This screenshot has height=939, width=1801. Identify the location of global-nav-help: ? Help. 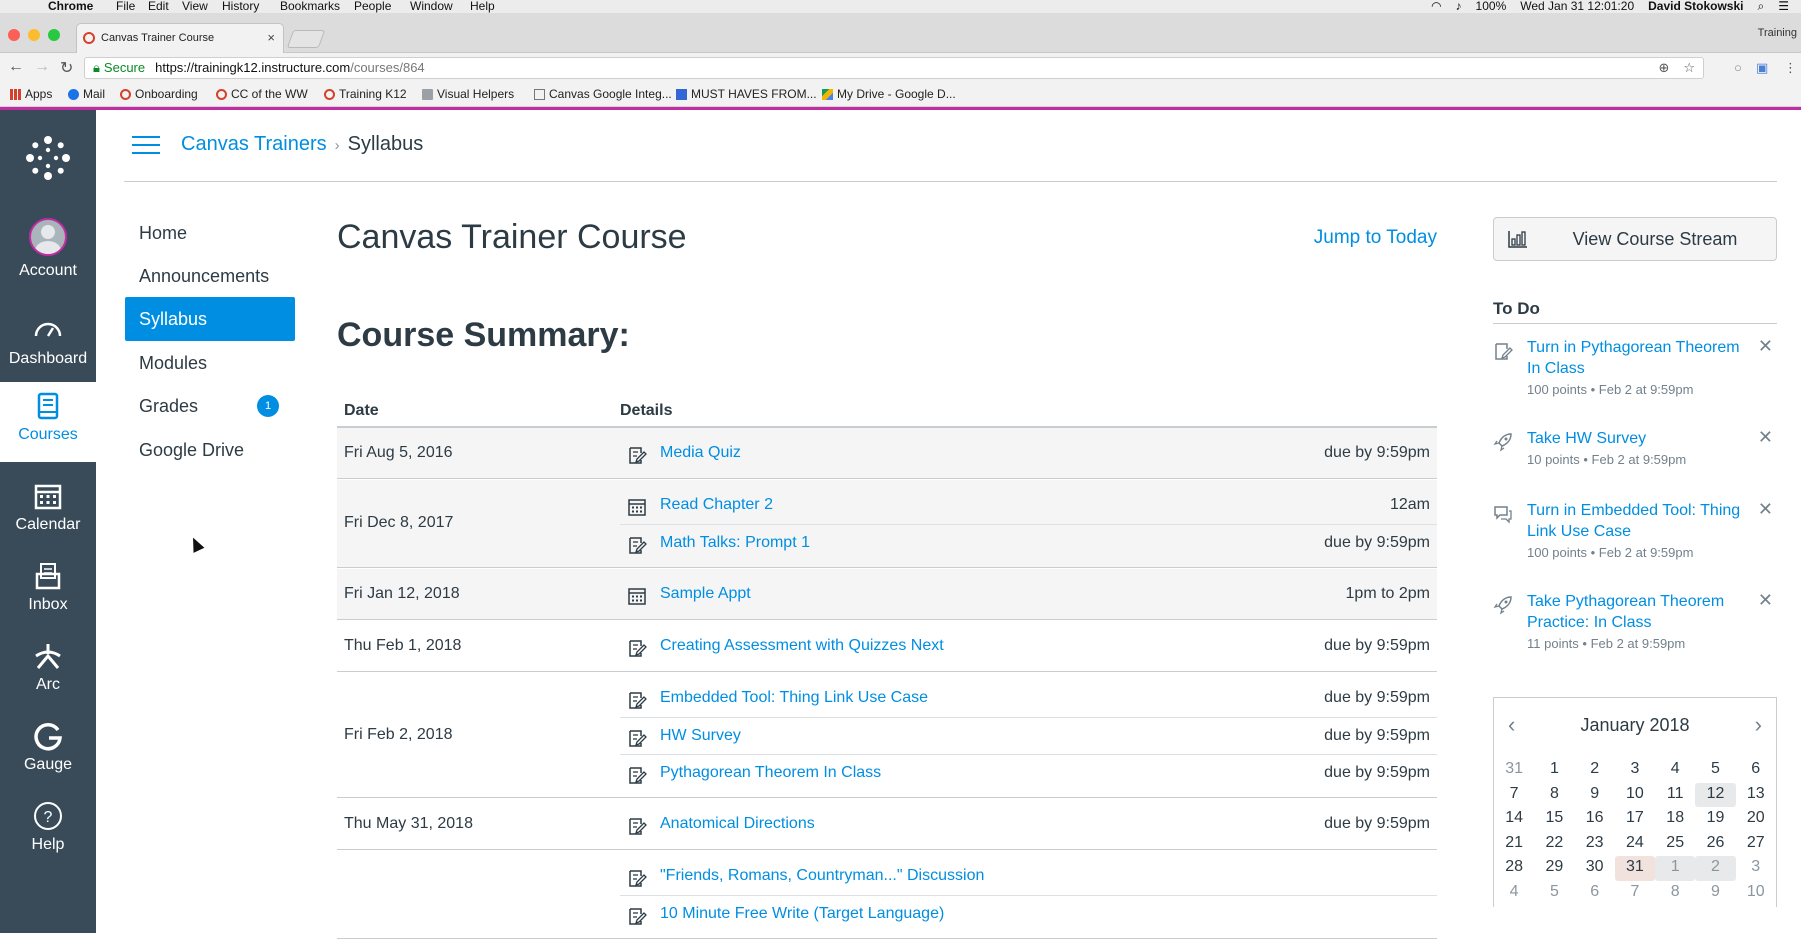
(48, 831).